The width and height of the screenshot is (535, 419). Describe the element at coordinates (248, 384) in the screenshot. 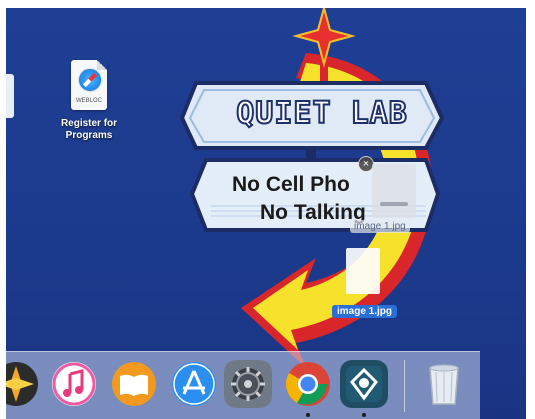

I see `system-preferences-icon` at that location.